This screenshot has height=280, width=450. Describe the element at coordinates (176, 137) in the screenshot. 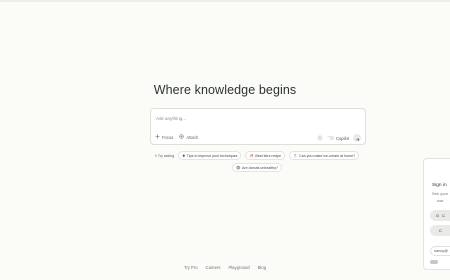

I see `search-actions: Focus Attach` at that location.